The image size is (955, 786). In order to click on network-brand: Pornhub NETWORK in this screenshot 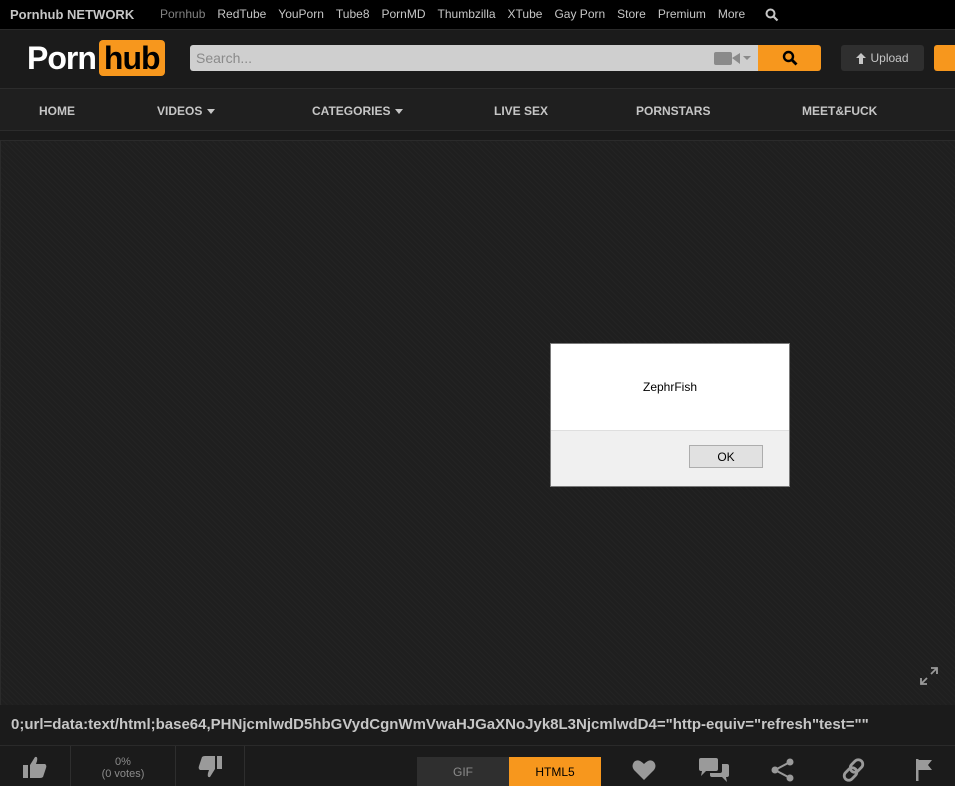, I will do `click(72, 14)`.